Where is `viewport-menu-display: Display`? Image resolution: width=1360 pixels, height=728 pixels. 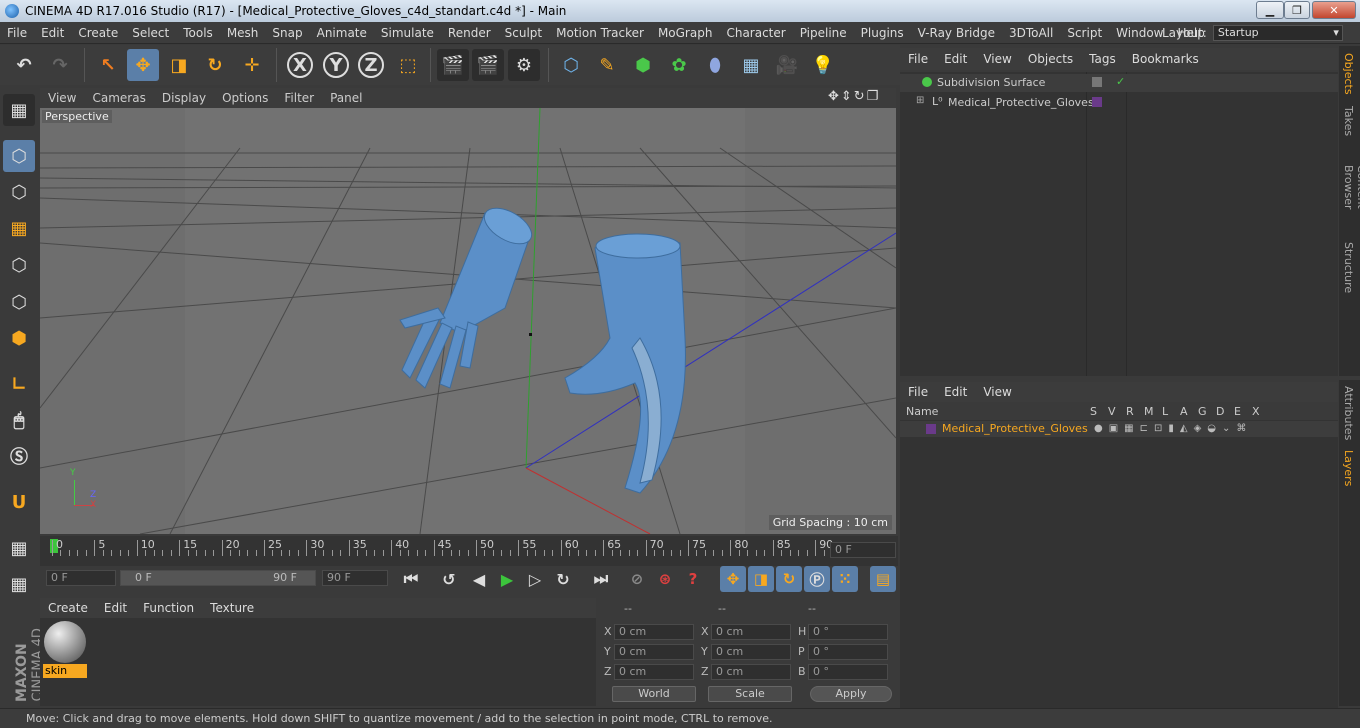
viewport-menu-display: Display is located at coordinates (184, 98).